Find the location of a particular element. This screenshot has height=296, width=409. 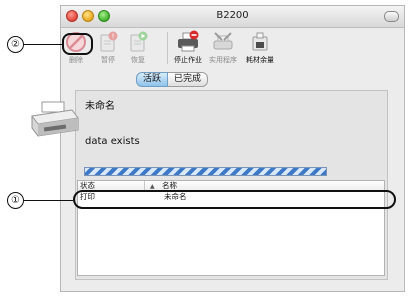

utility-tools-icon is located at coordinates (223, 42).